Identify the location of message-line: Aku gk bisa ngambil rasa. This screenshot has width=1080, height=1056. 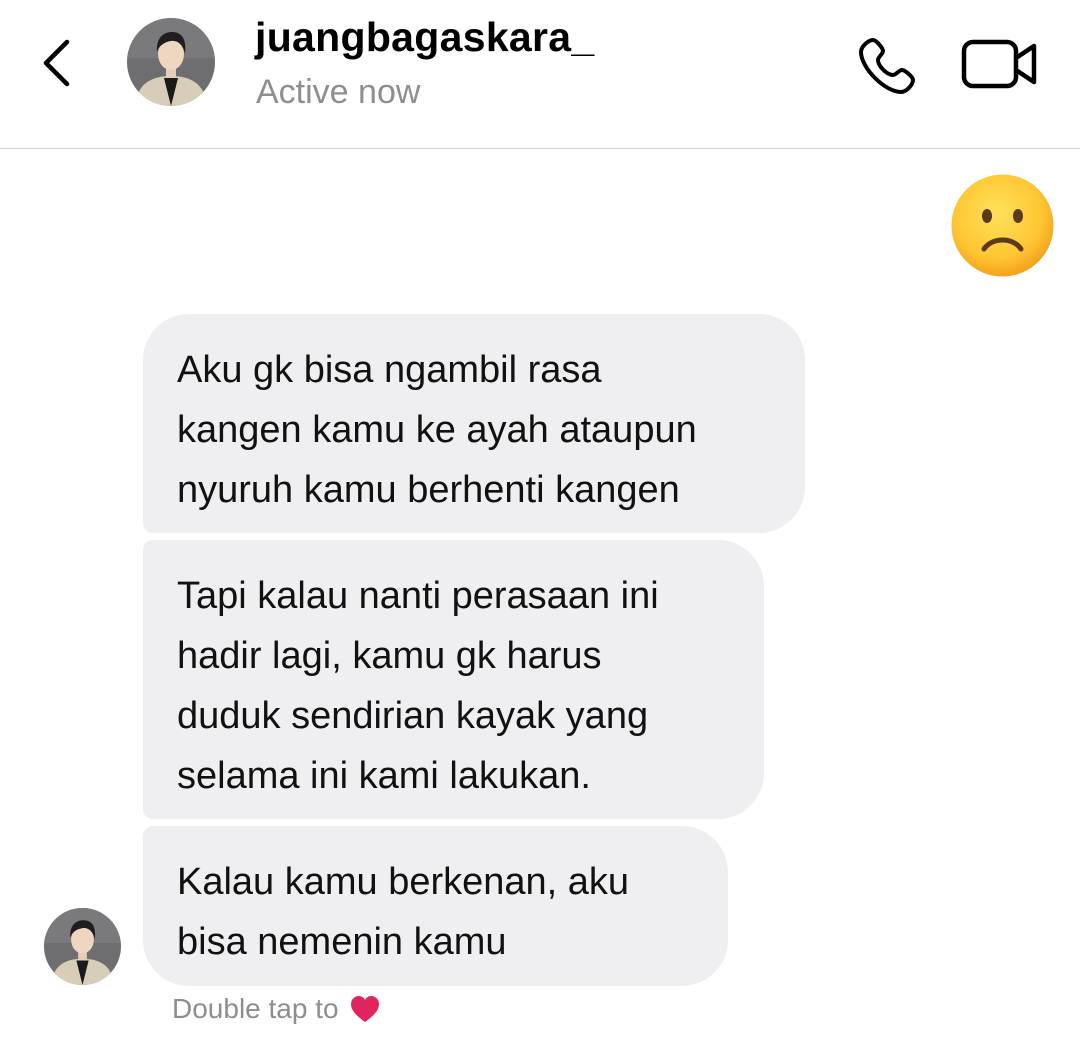
(389, 370).